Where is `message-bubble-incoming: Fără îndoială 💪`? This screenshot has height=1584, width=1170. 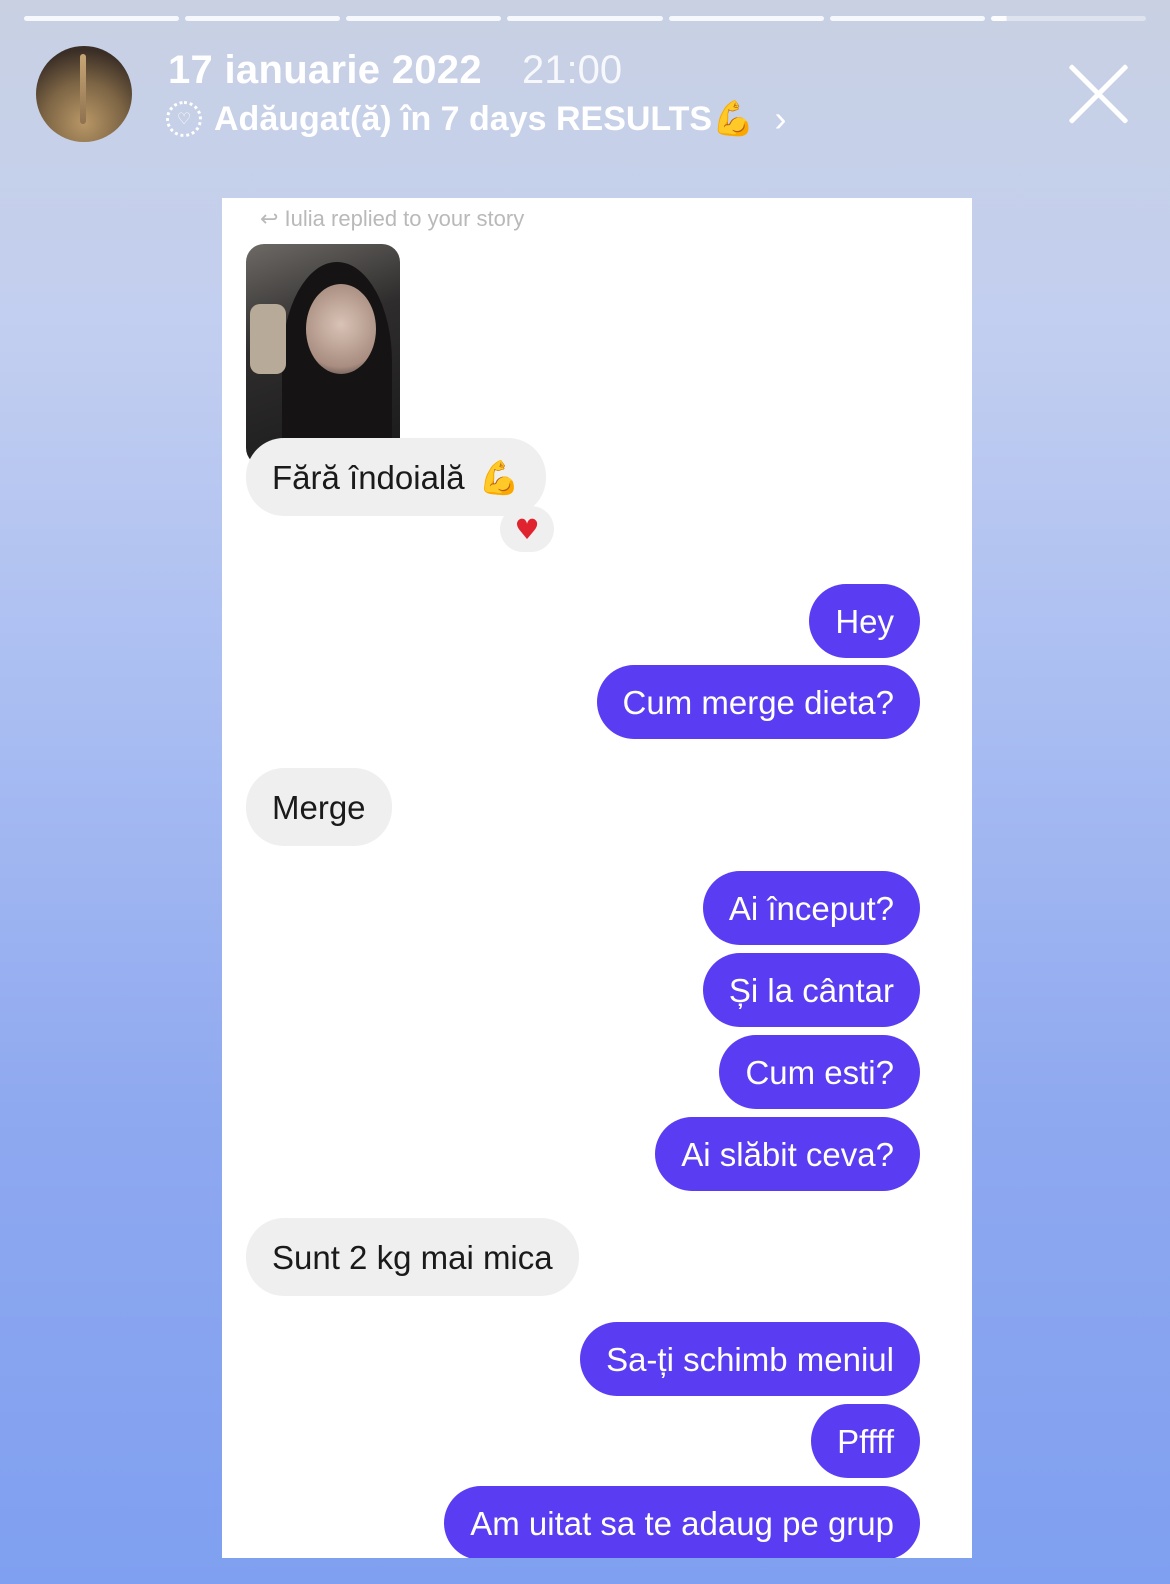 message-bubble-incoming: Fără îndoială 💪 is located at coordinates (396, 477).